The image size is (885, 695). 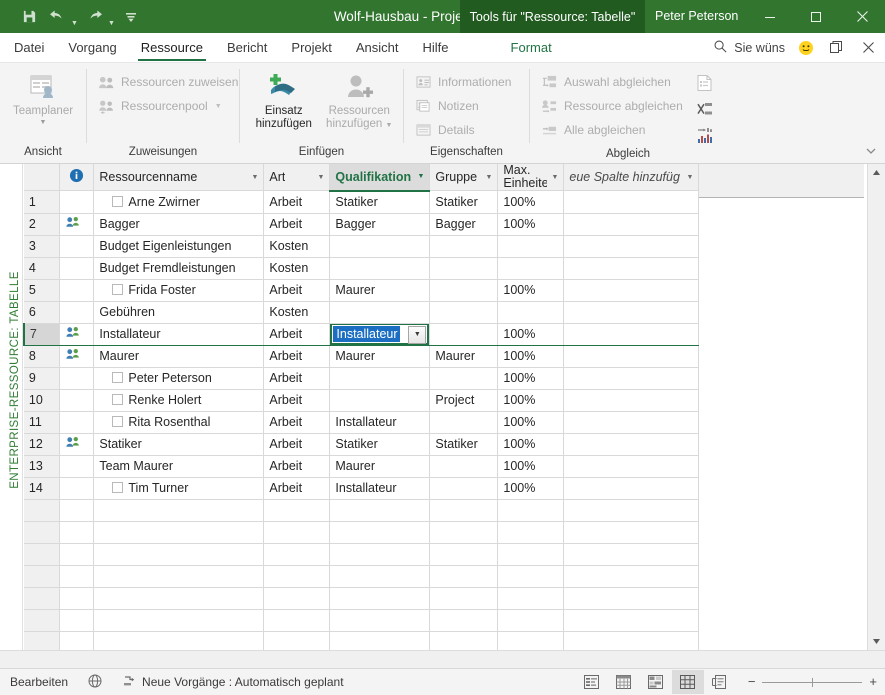 I want to click on table-row: 2 Bagger Arbeit Bagger Bagger 100%, so click(x=361, y=224).